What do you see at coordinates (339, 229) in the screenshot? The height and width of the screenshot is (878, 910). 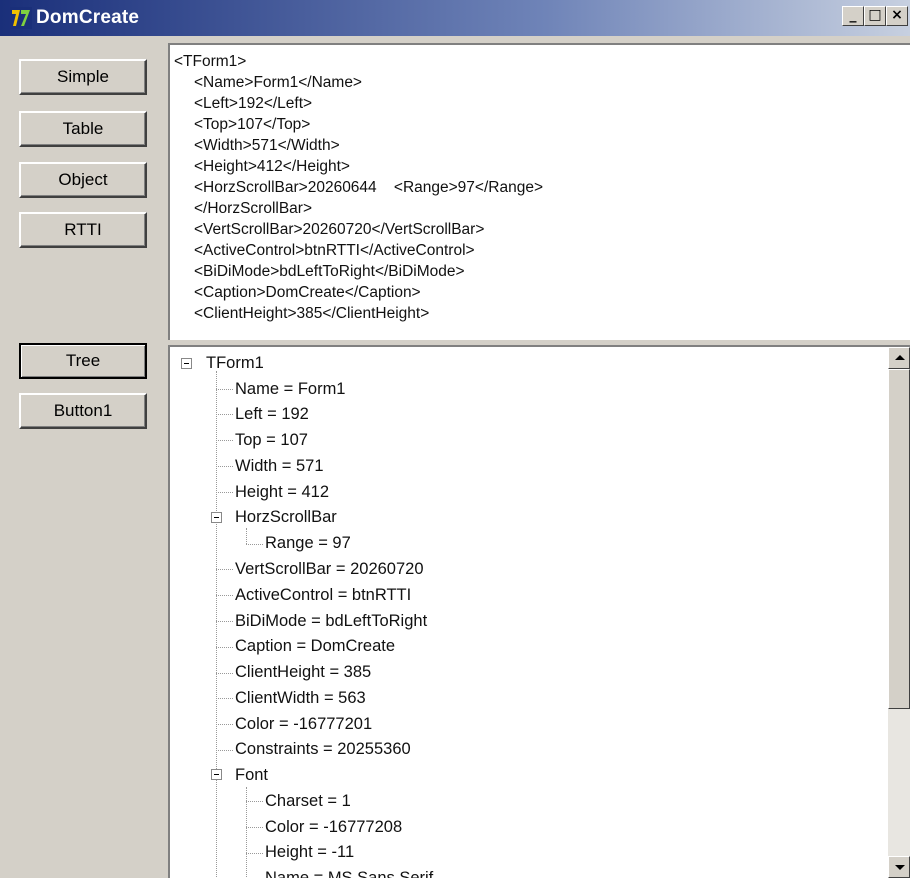 I see `memo-line: <VertScrollBar>20260720</VertScrollBar>` at bounding box center [339, 229].